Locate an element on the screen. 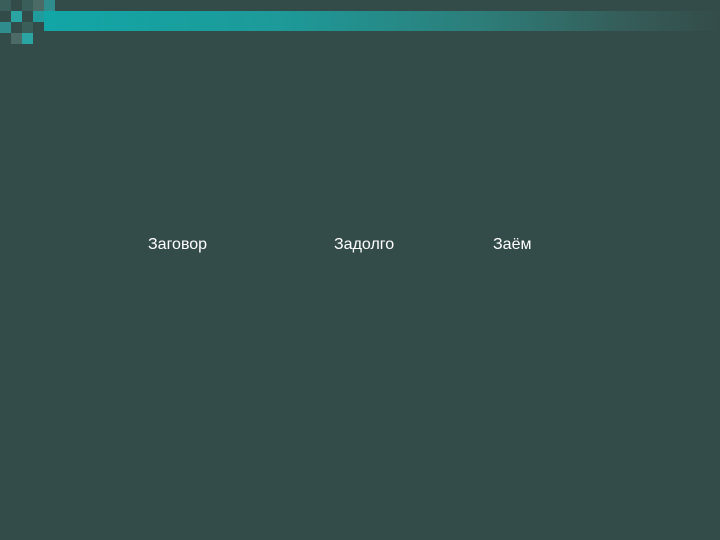  word-2: Задолго is located at coordinates (364, 244).